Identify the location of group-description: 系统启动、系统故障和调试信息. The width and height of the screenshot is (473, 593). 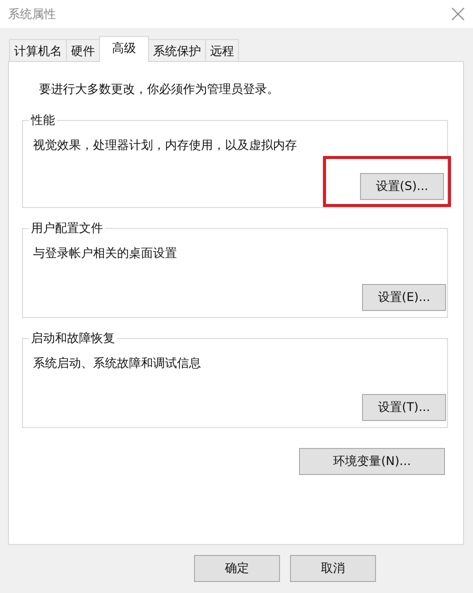
(117, 363).